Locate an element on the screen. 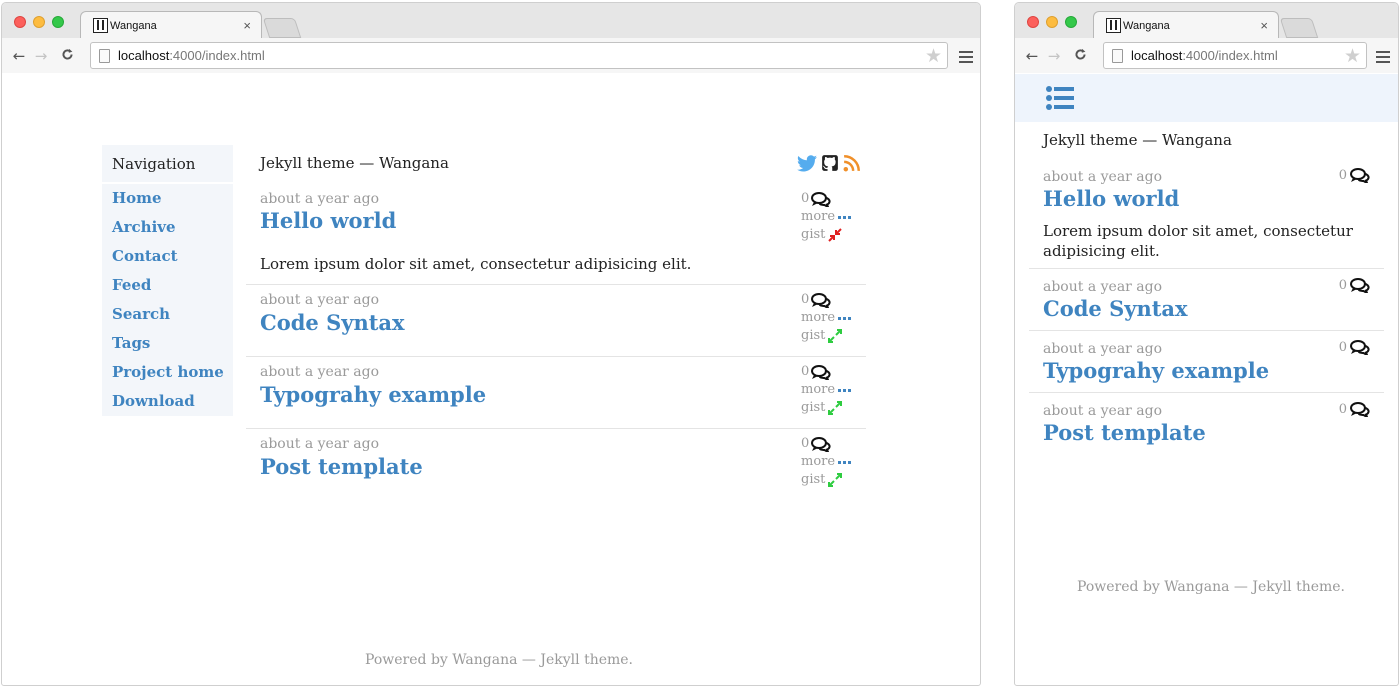  favicon-icon is located at coordinates (1113, 25).